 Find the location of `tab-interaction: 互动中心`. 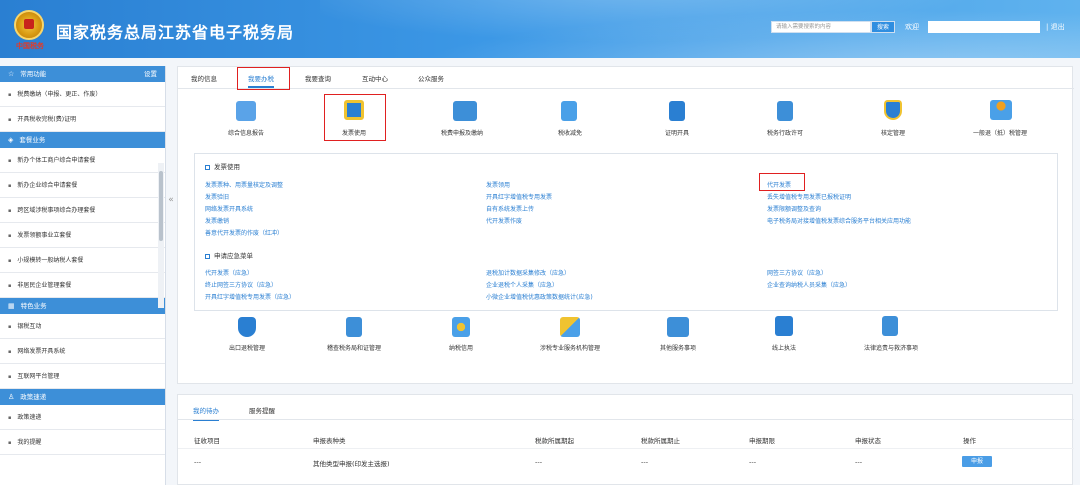

tab-interaction: 互动中心 is located at coordinates (375, 78).